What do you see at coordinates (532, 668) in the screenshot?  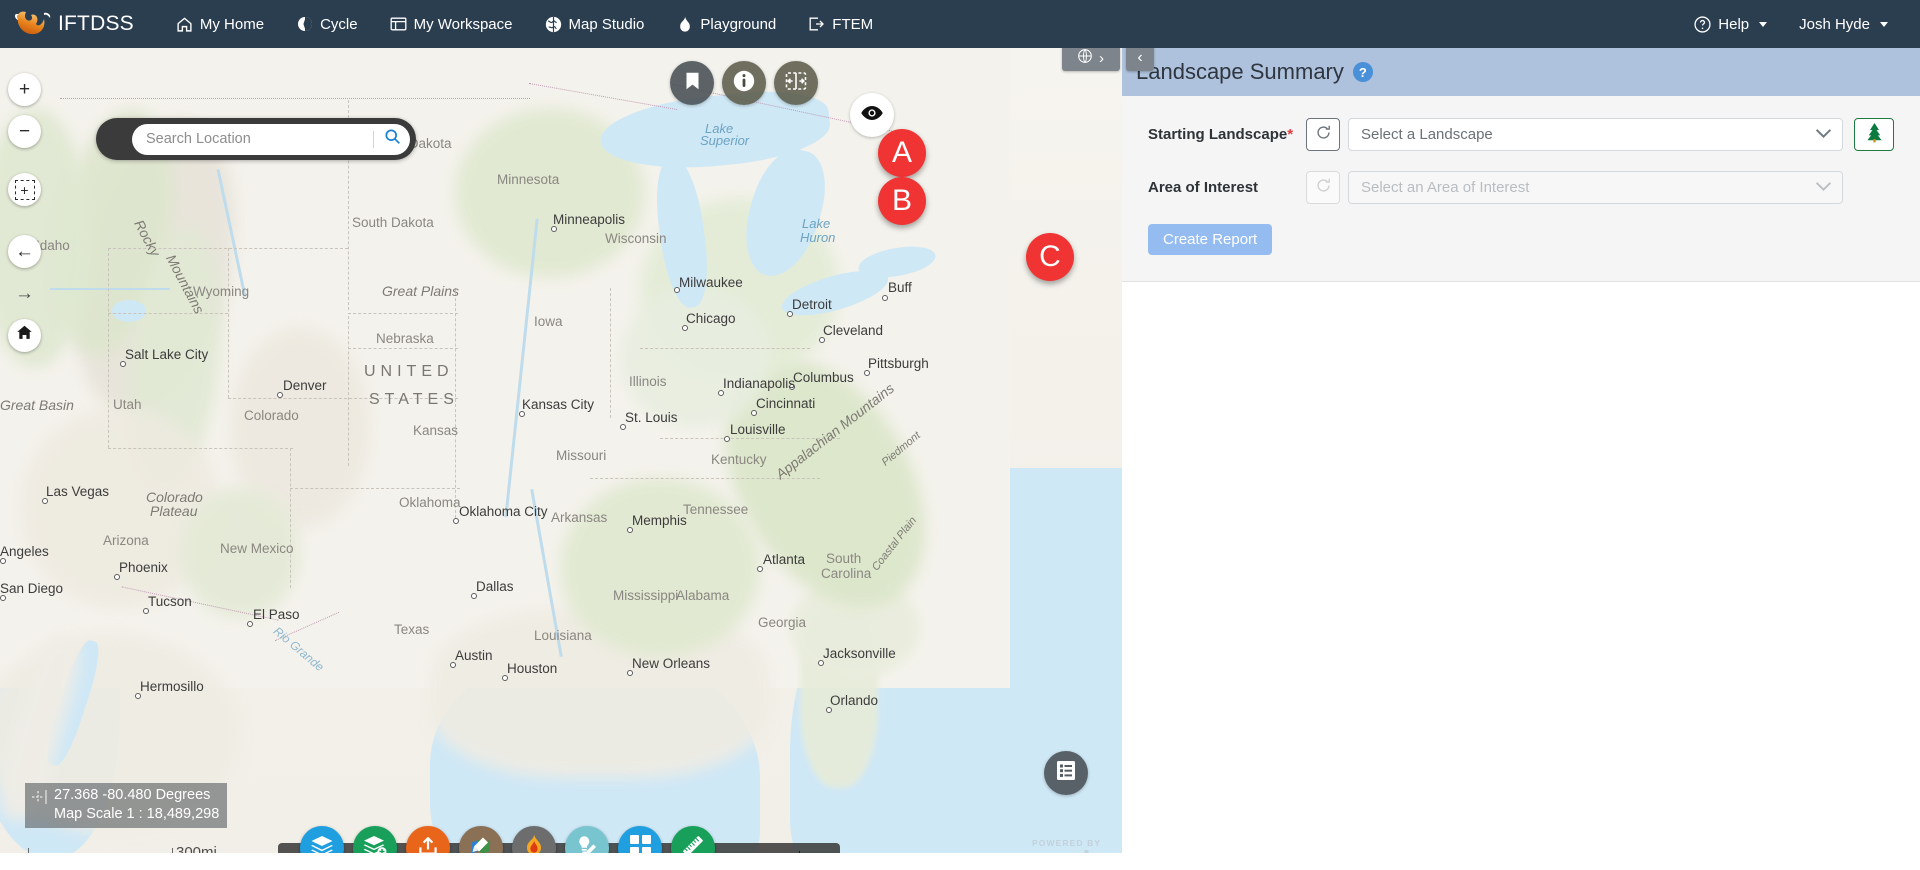 I see `map-city-label: Houston` at bounding box center [532, 668].